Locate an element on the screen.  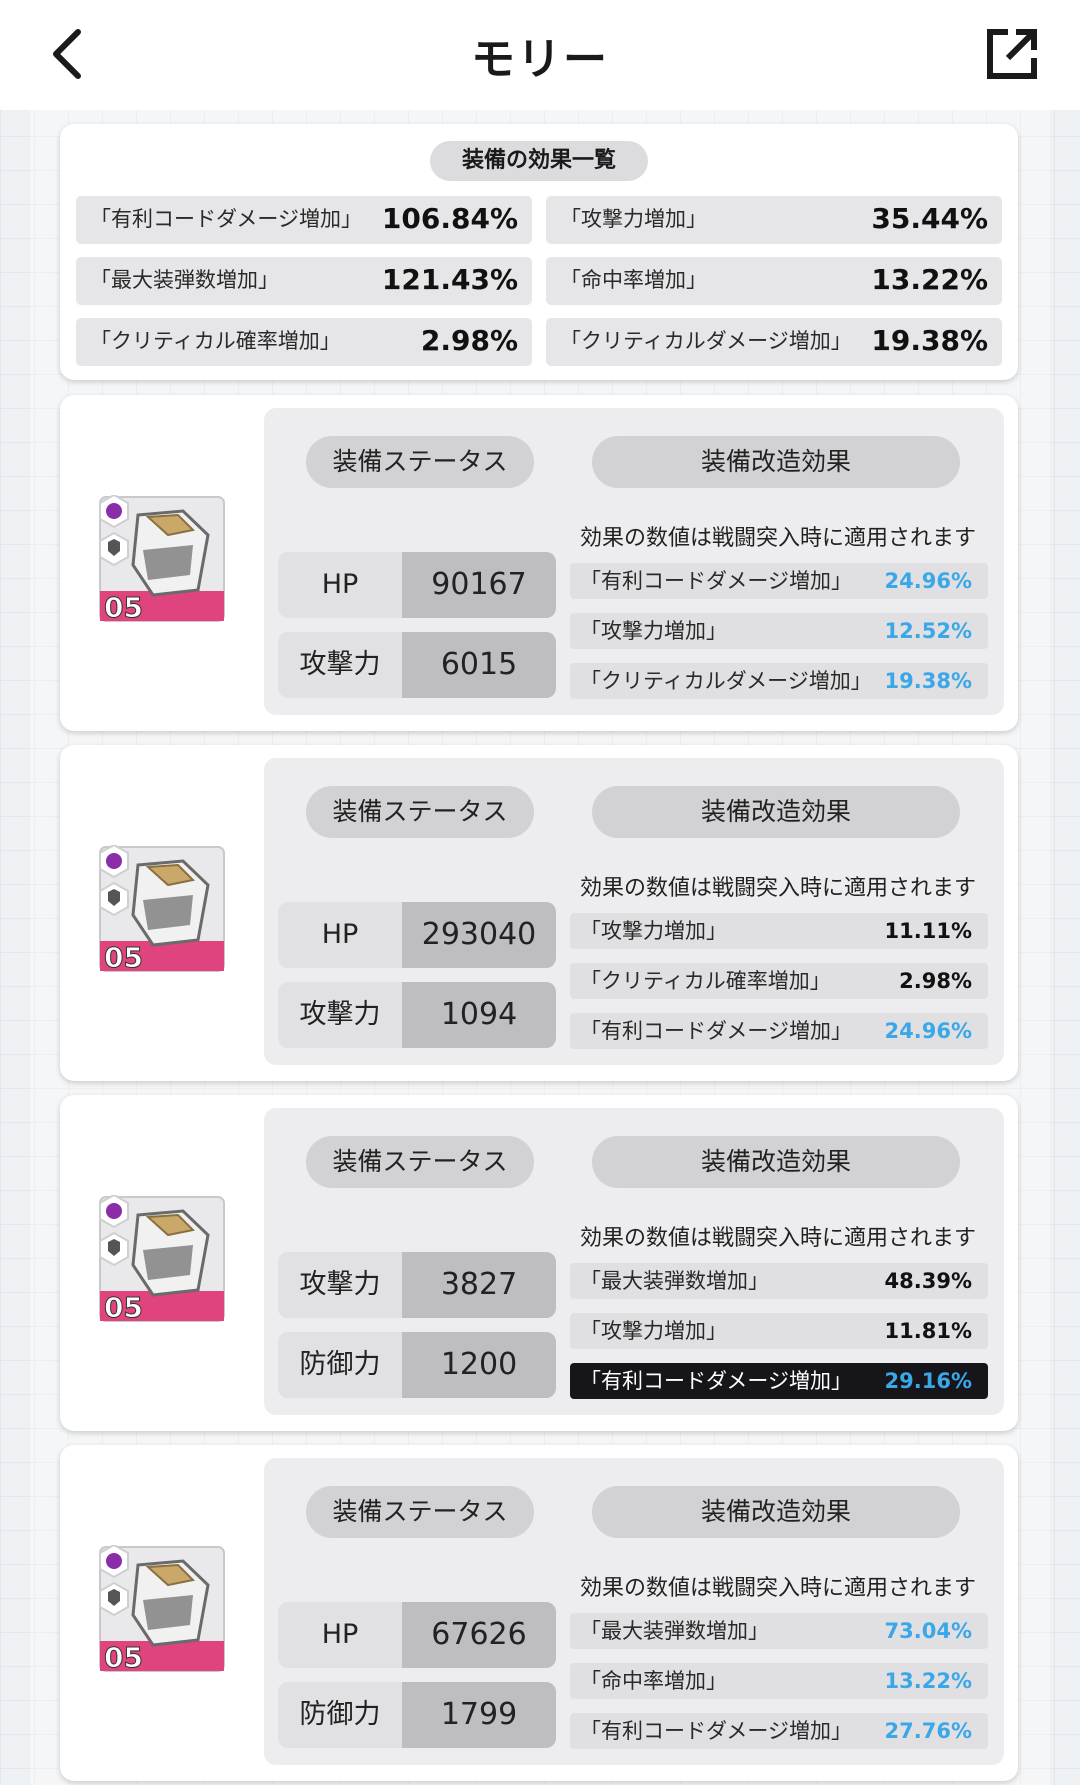
mod-effect-row: 「有利コードダメージ増加」 29.16% is located at coordinates (779, 1381).